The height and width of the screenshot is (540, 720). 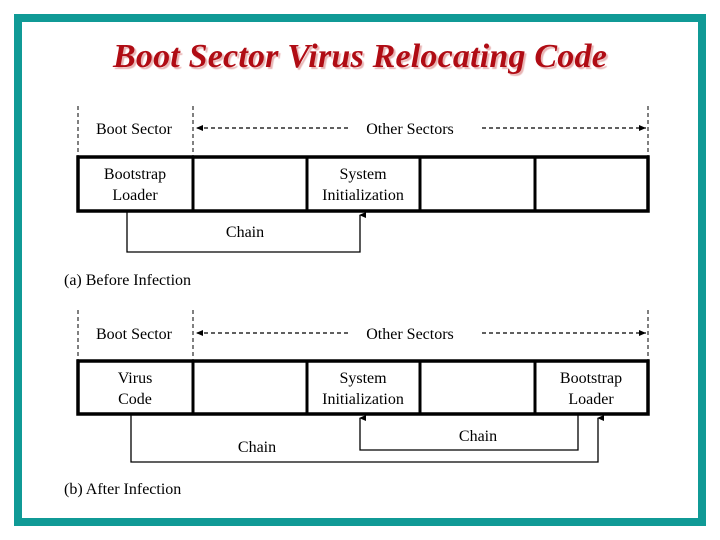 What do you see at coordinates (122, 489) in the screenshot?
I see `caption-after-infection: (b) After Infection` at bounding box center [122, 489].